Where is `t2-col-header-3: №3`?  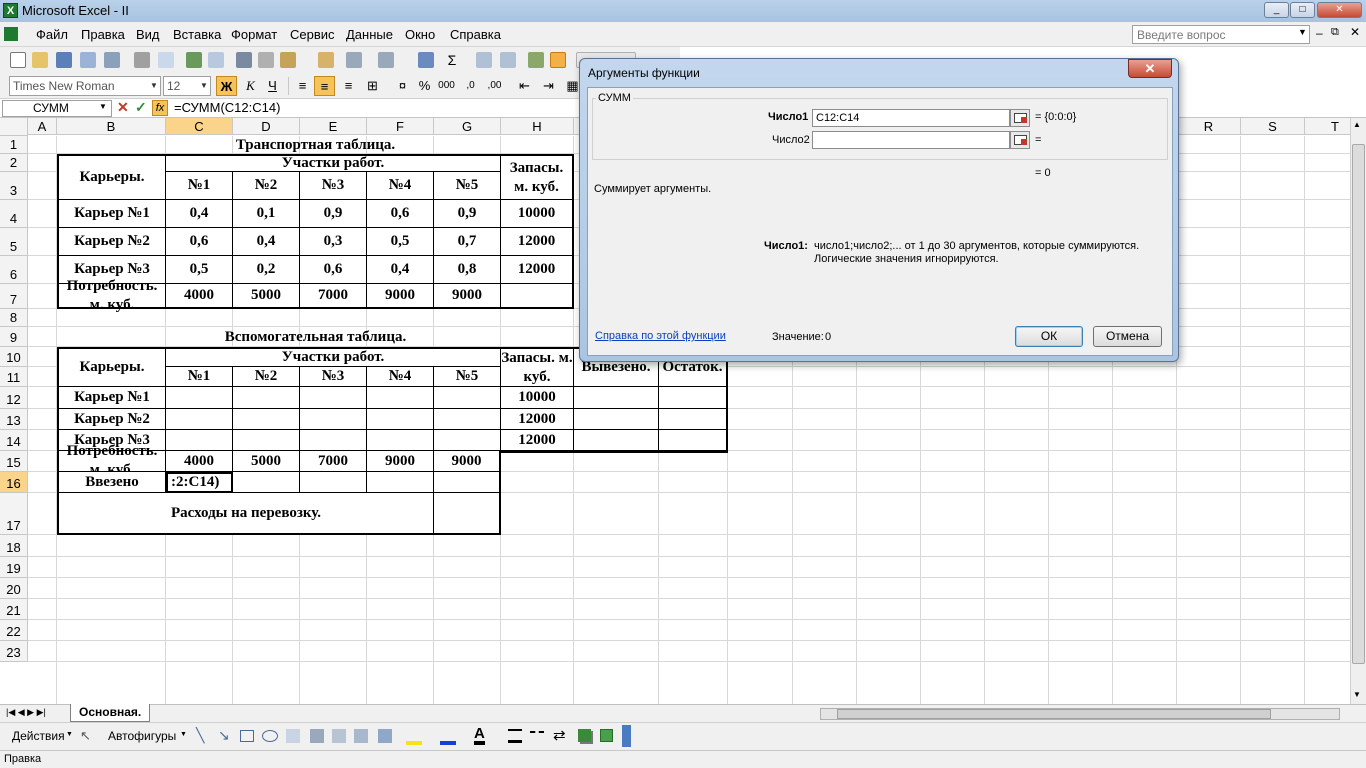
t2-col-header-3: №3 is located at coordinates (333, 377).